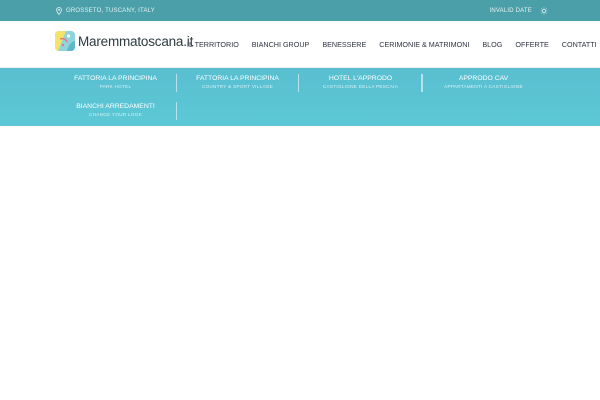 This screenshot has width=600, height=400. What do you see at coordinates (115, 86) in the screenshot?
I see `mega-item-subtitle: PARK HOTEL` at bounding box center [115, 86].